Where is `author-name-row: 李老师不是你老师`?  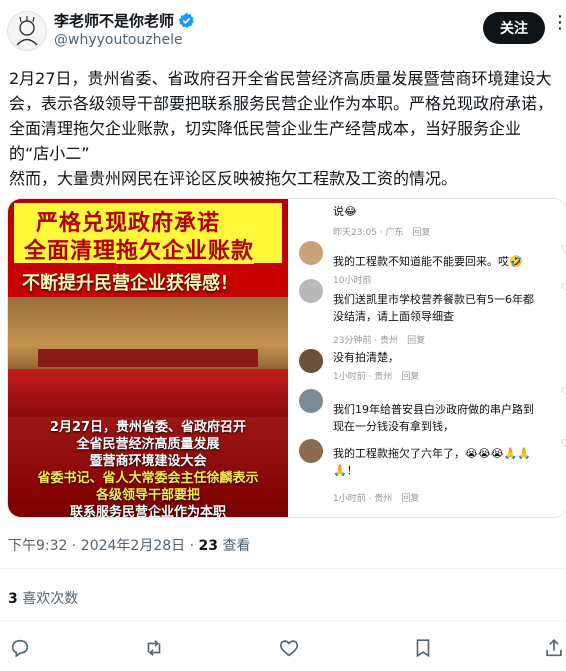 author-name-row: 李老师不是你老师 is located at coordinates (124, 20).